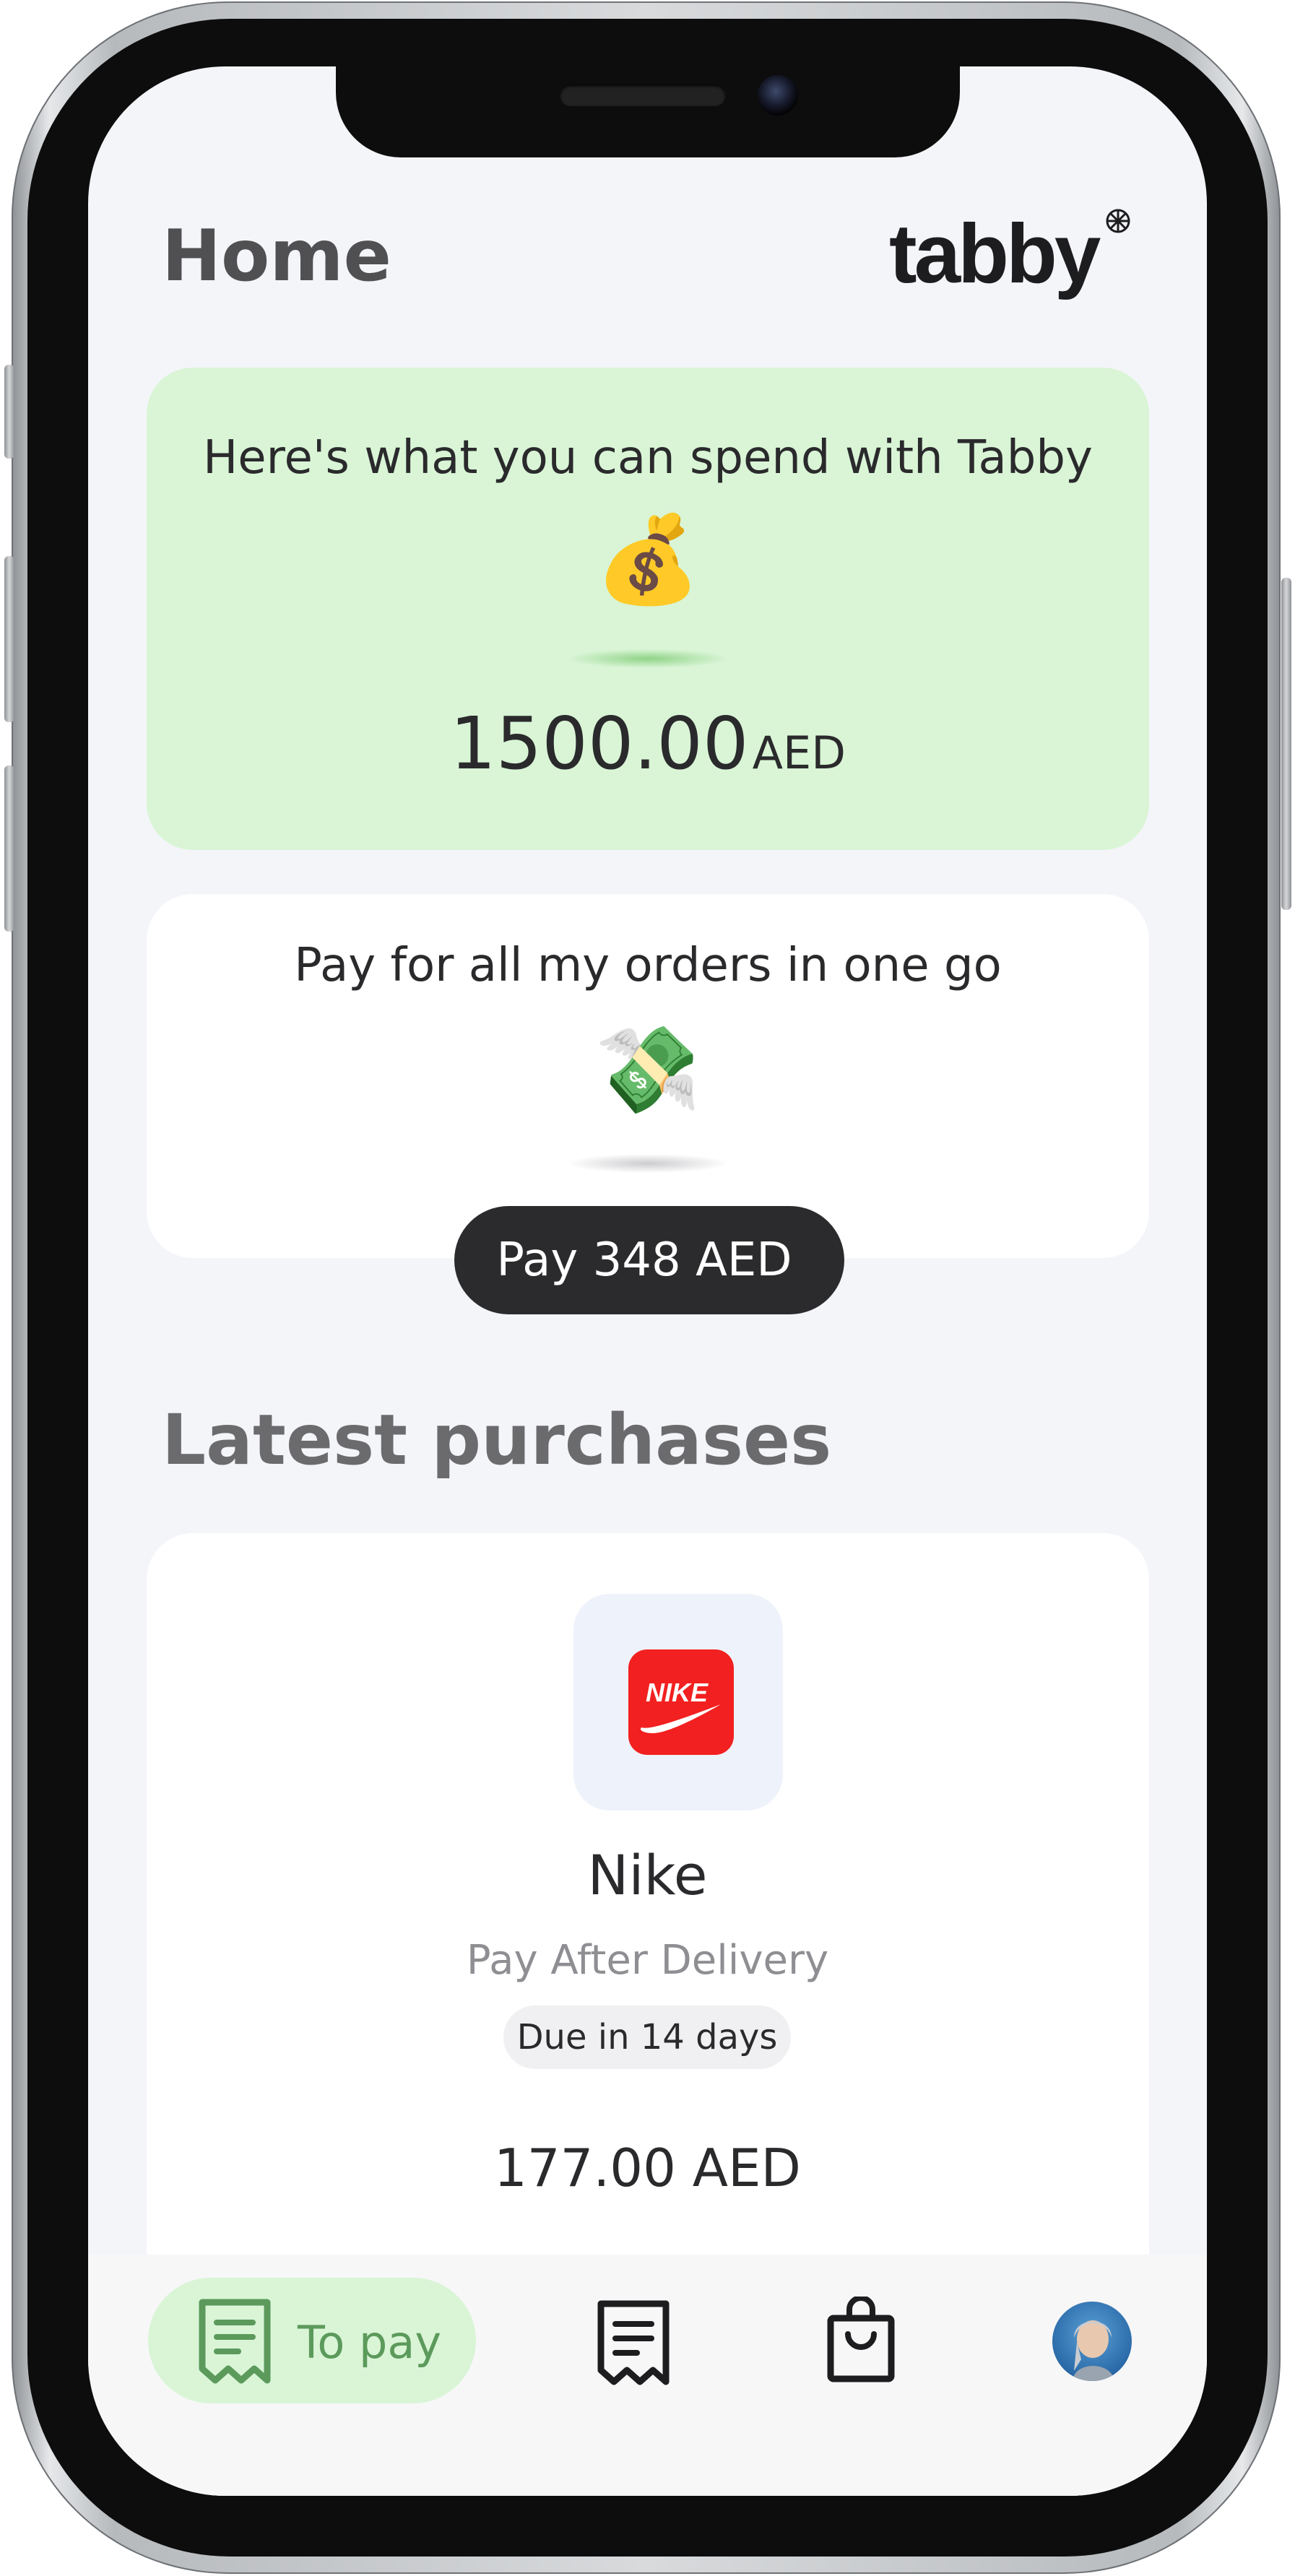 This screenshot has height=2576, width=1295. Describe the element at coordinates (647, 559) in the screenshot. I see `money-bag-icon: 💰` at that location.